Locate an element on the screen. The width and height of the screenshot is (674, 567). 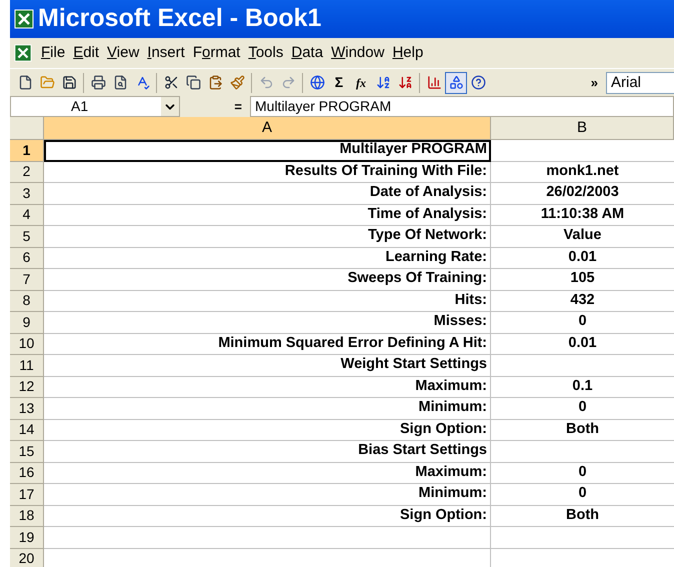
workbook-icon is located at coordinates (23, 53).